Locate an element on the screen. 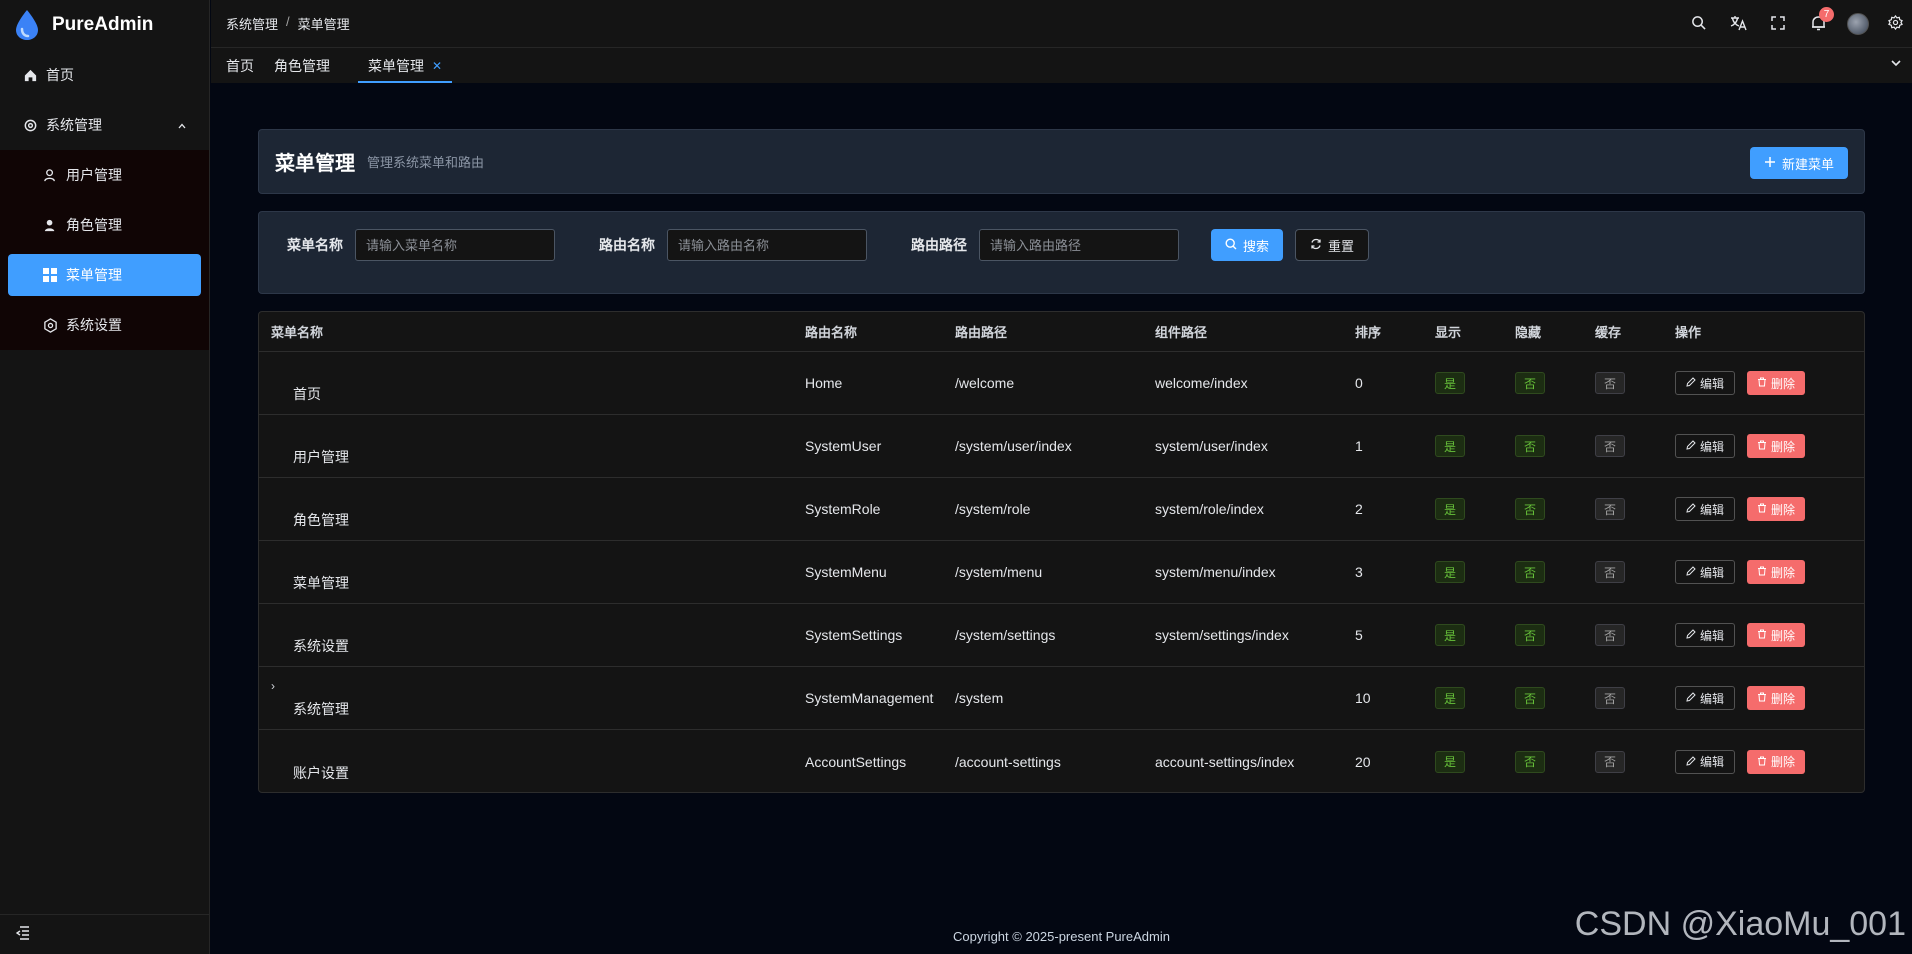 The height and width of the screenshot is (954, 1912). cell-route-path: /system is located at coordinates (979, 698).